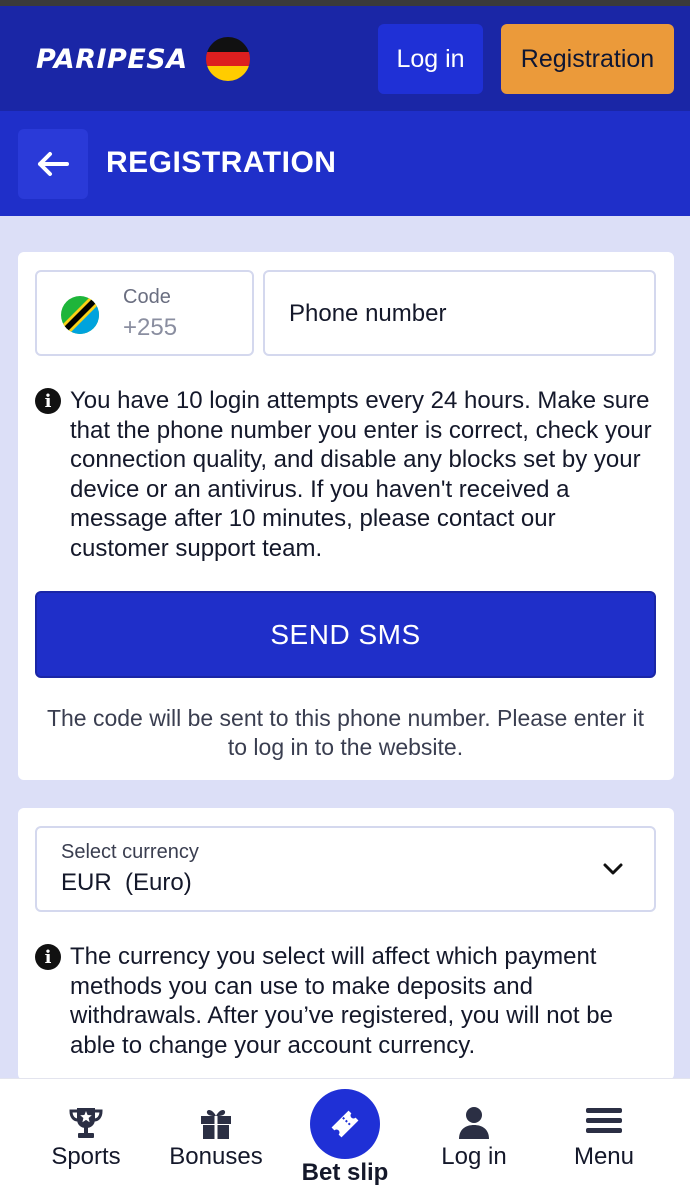 This screenshot has height=1200, width=690. I want to click on arrow-left-icon, so click(53, 164).